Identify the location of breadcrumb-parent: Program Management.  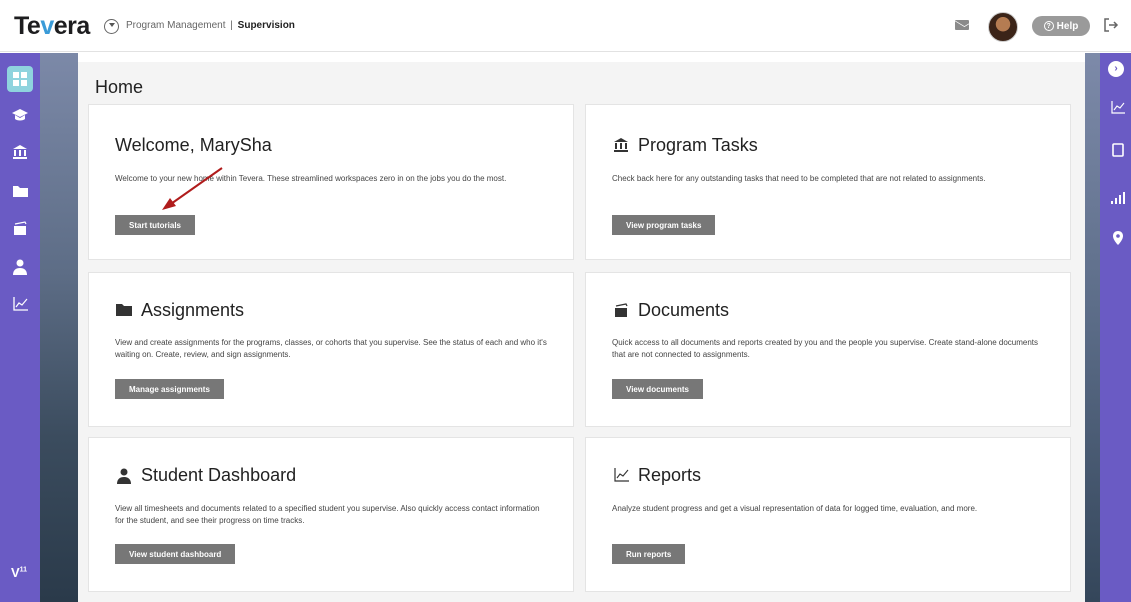
(176, 25).